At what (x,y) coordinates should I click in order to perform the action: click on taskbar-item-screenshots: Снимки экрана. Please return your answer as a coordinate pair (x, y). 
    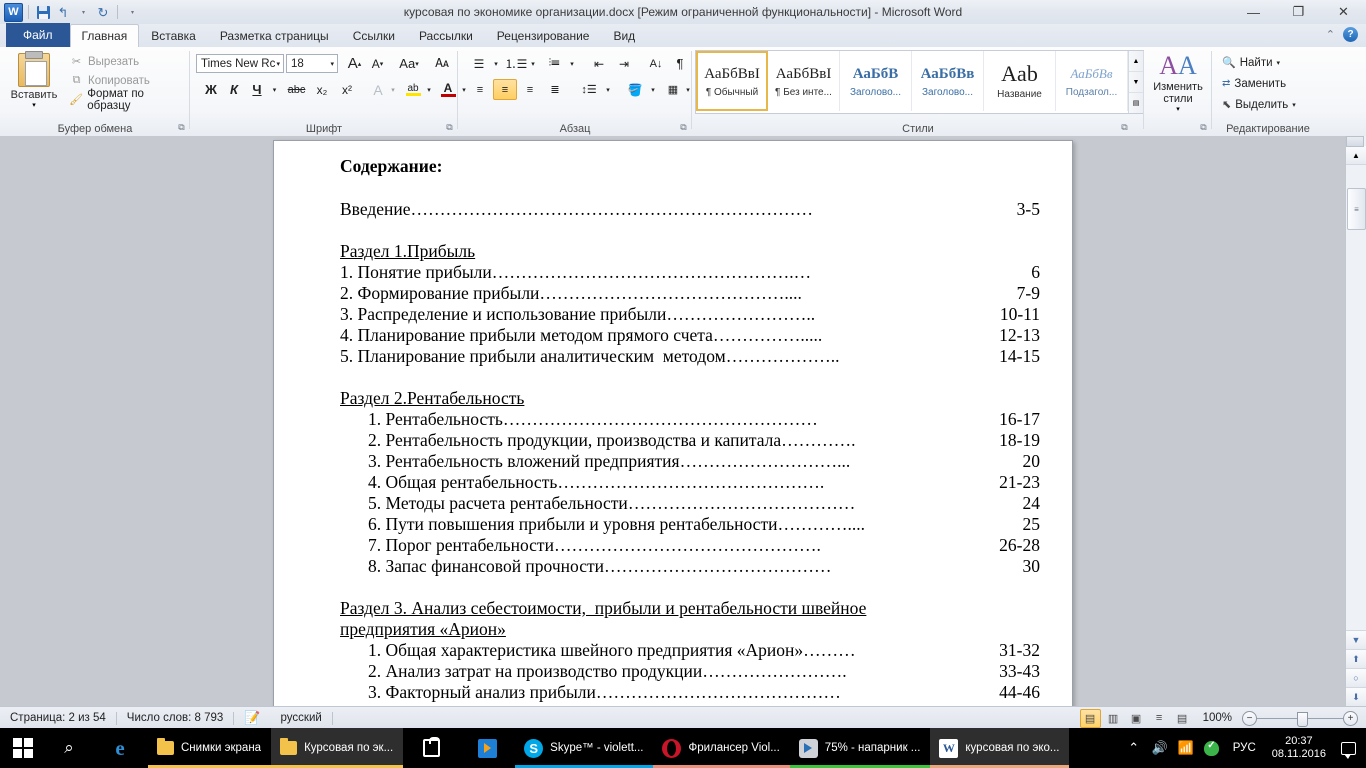
    Looking at the image, I should click on (210, 748).